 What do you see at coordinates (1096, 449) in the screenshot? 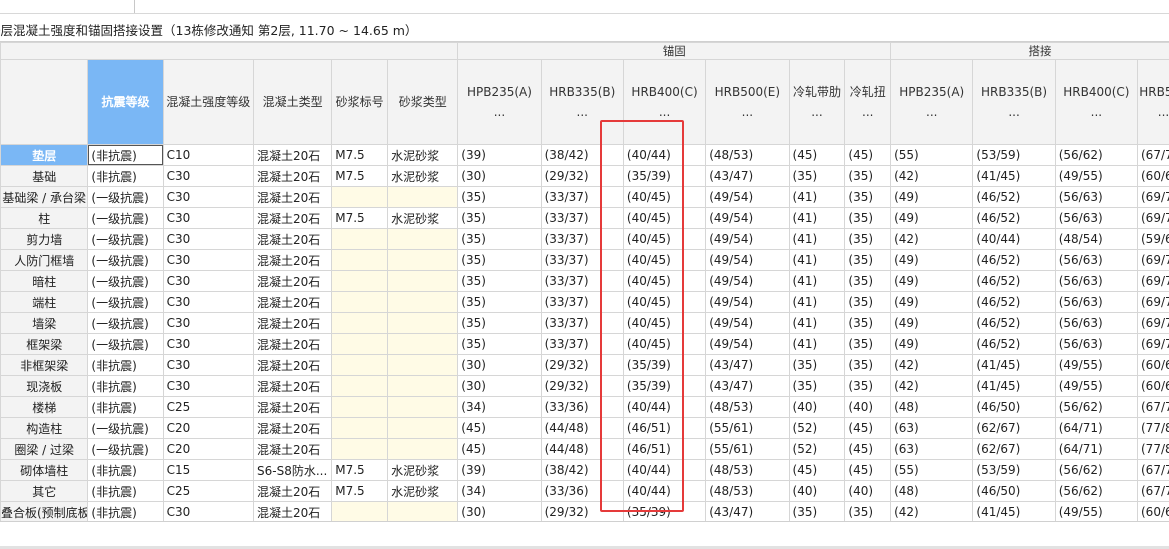
I see `table-cell: (64/71)` at bounding box center [1096, 449].